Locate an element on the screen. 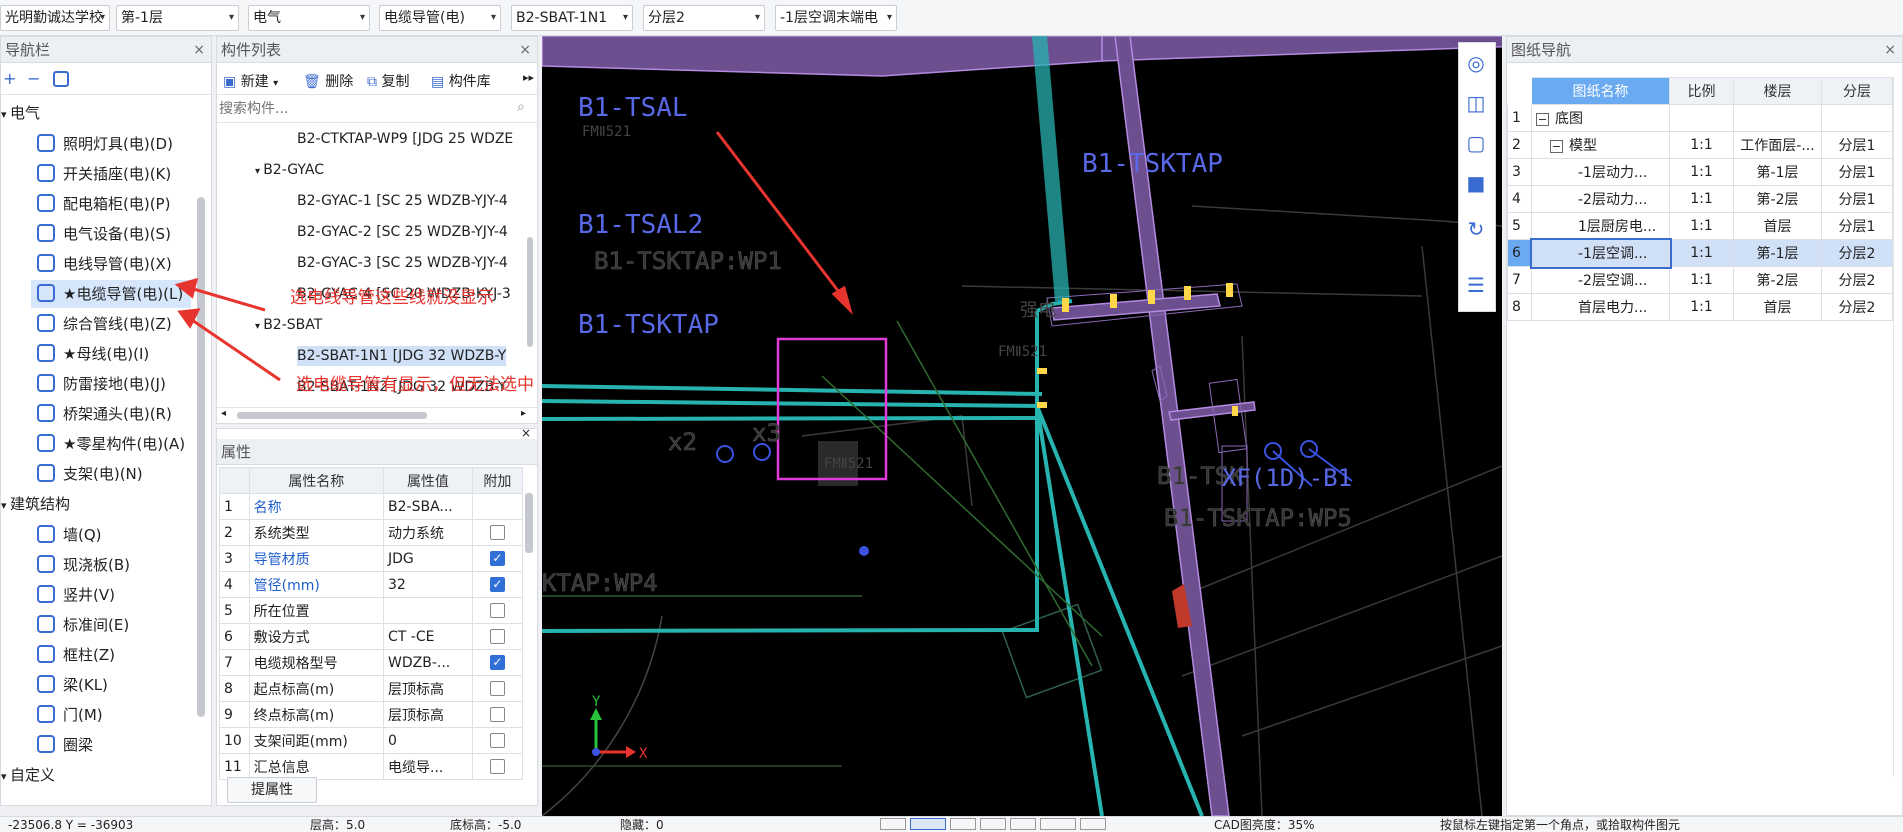  snap-ortho-icon is located at coordinates (893, 824).